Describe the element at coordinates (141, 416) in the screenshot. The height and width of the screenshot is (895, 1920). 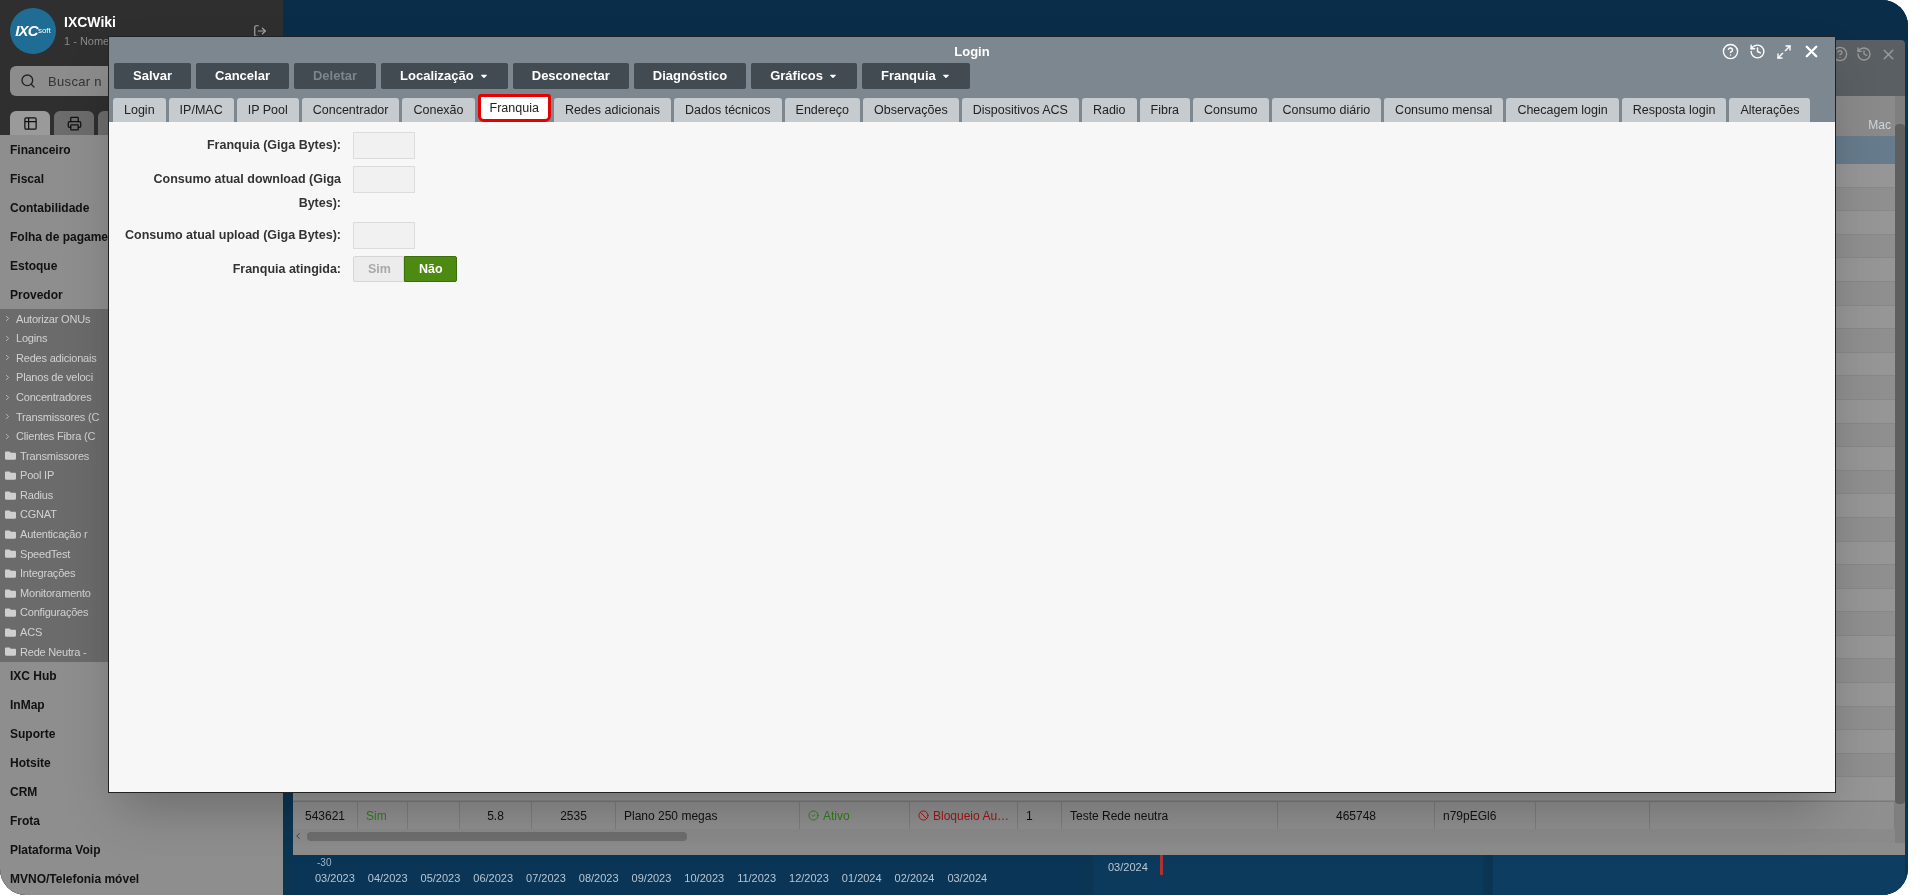
I see `submenu-item: Transmissores (C` at that location.